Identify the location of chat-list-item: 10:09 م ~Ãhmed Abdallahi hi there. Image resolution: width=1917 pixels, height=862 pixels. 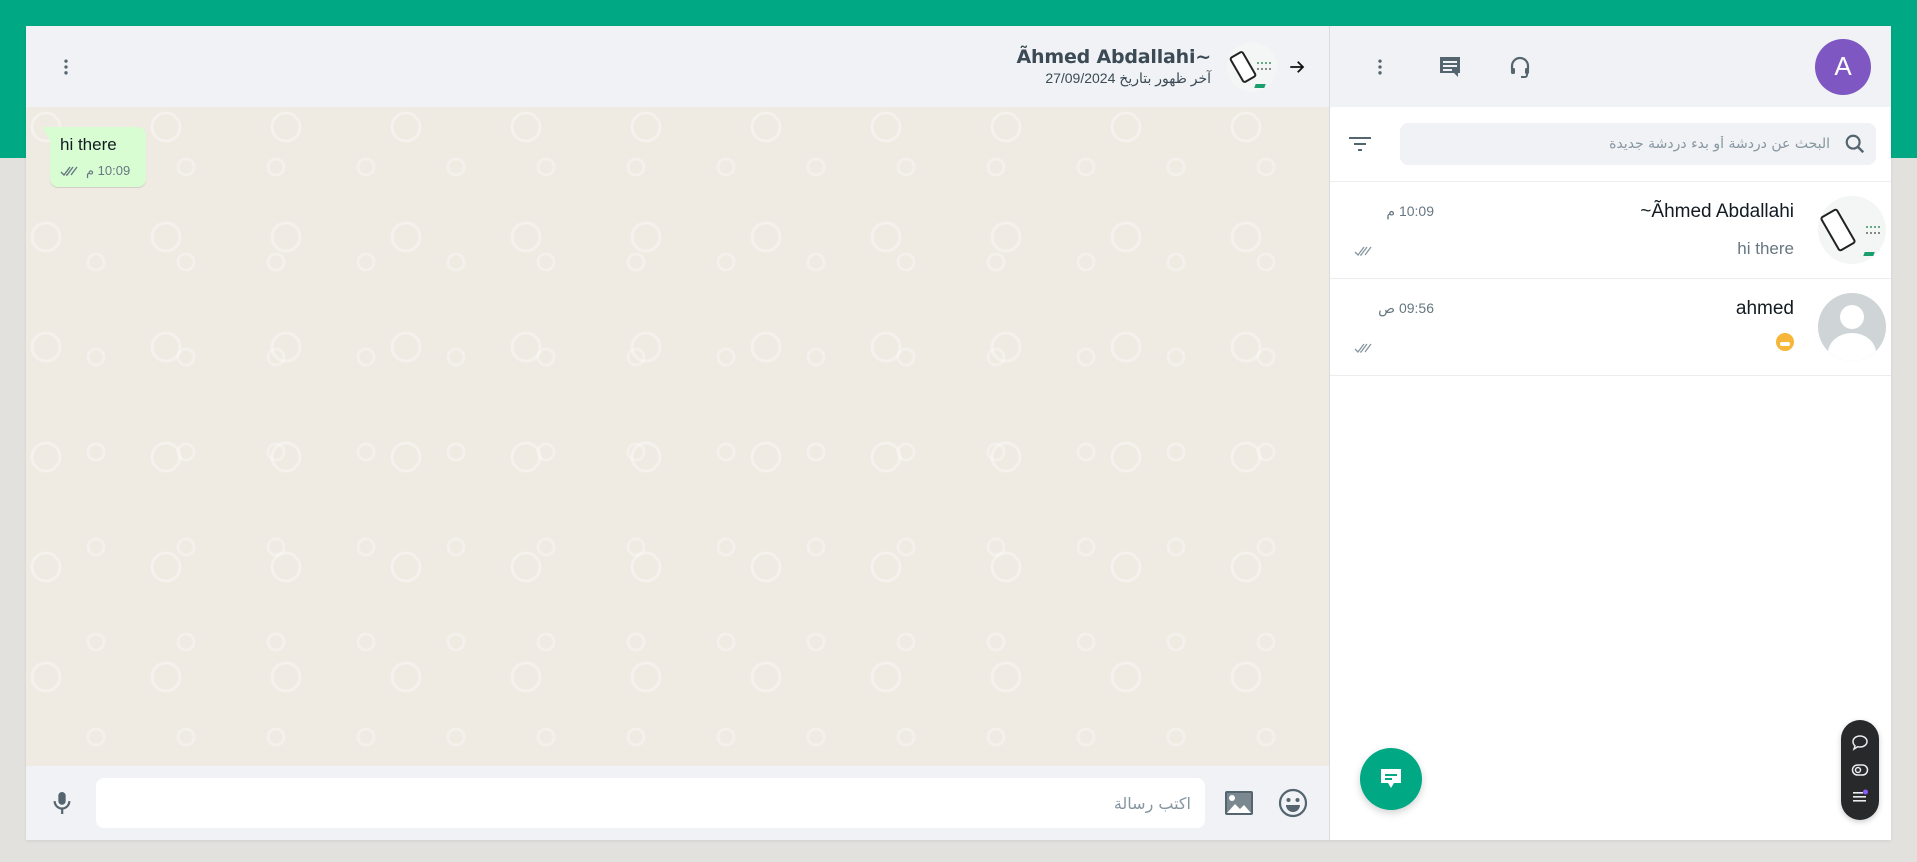
(1610, 230).